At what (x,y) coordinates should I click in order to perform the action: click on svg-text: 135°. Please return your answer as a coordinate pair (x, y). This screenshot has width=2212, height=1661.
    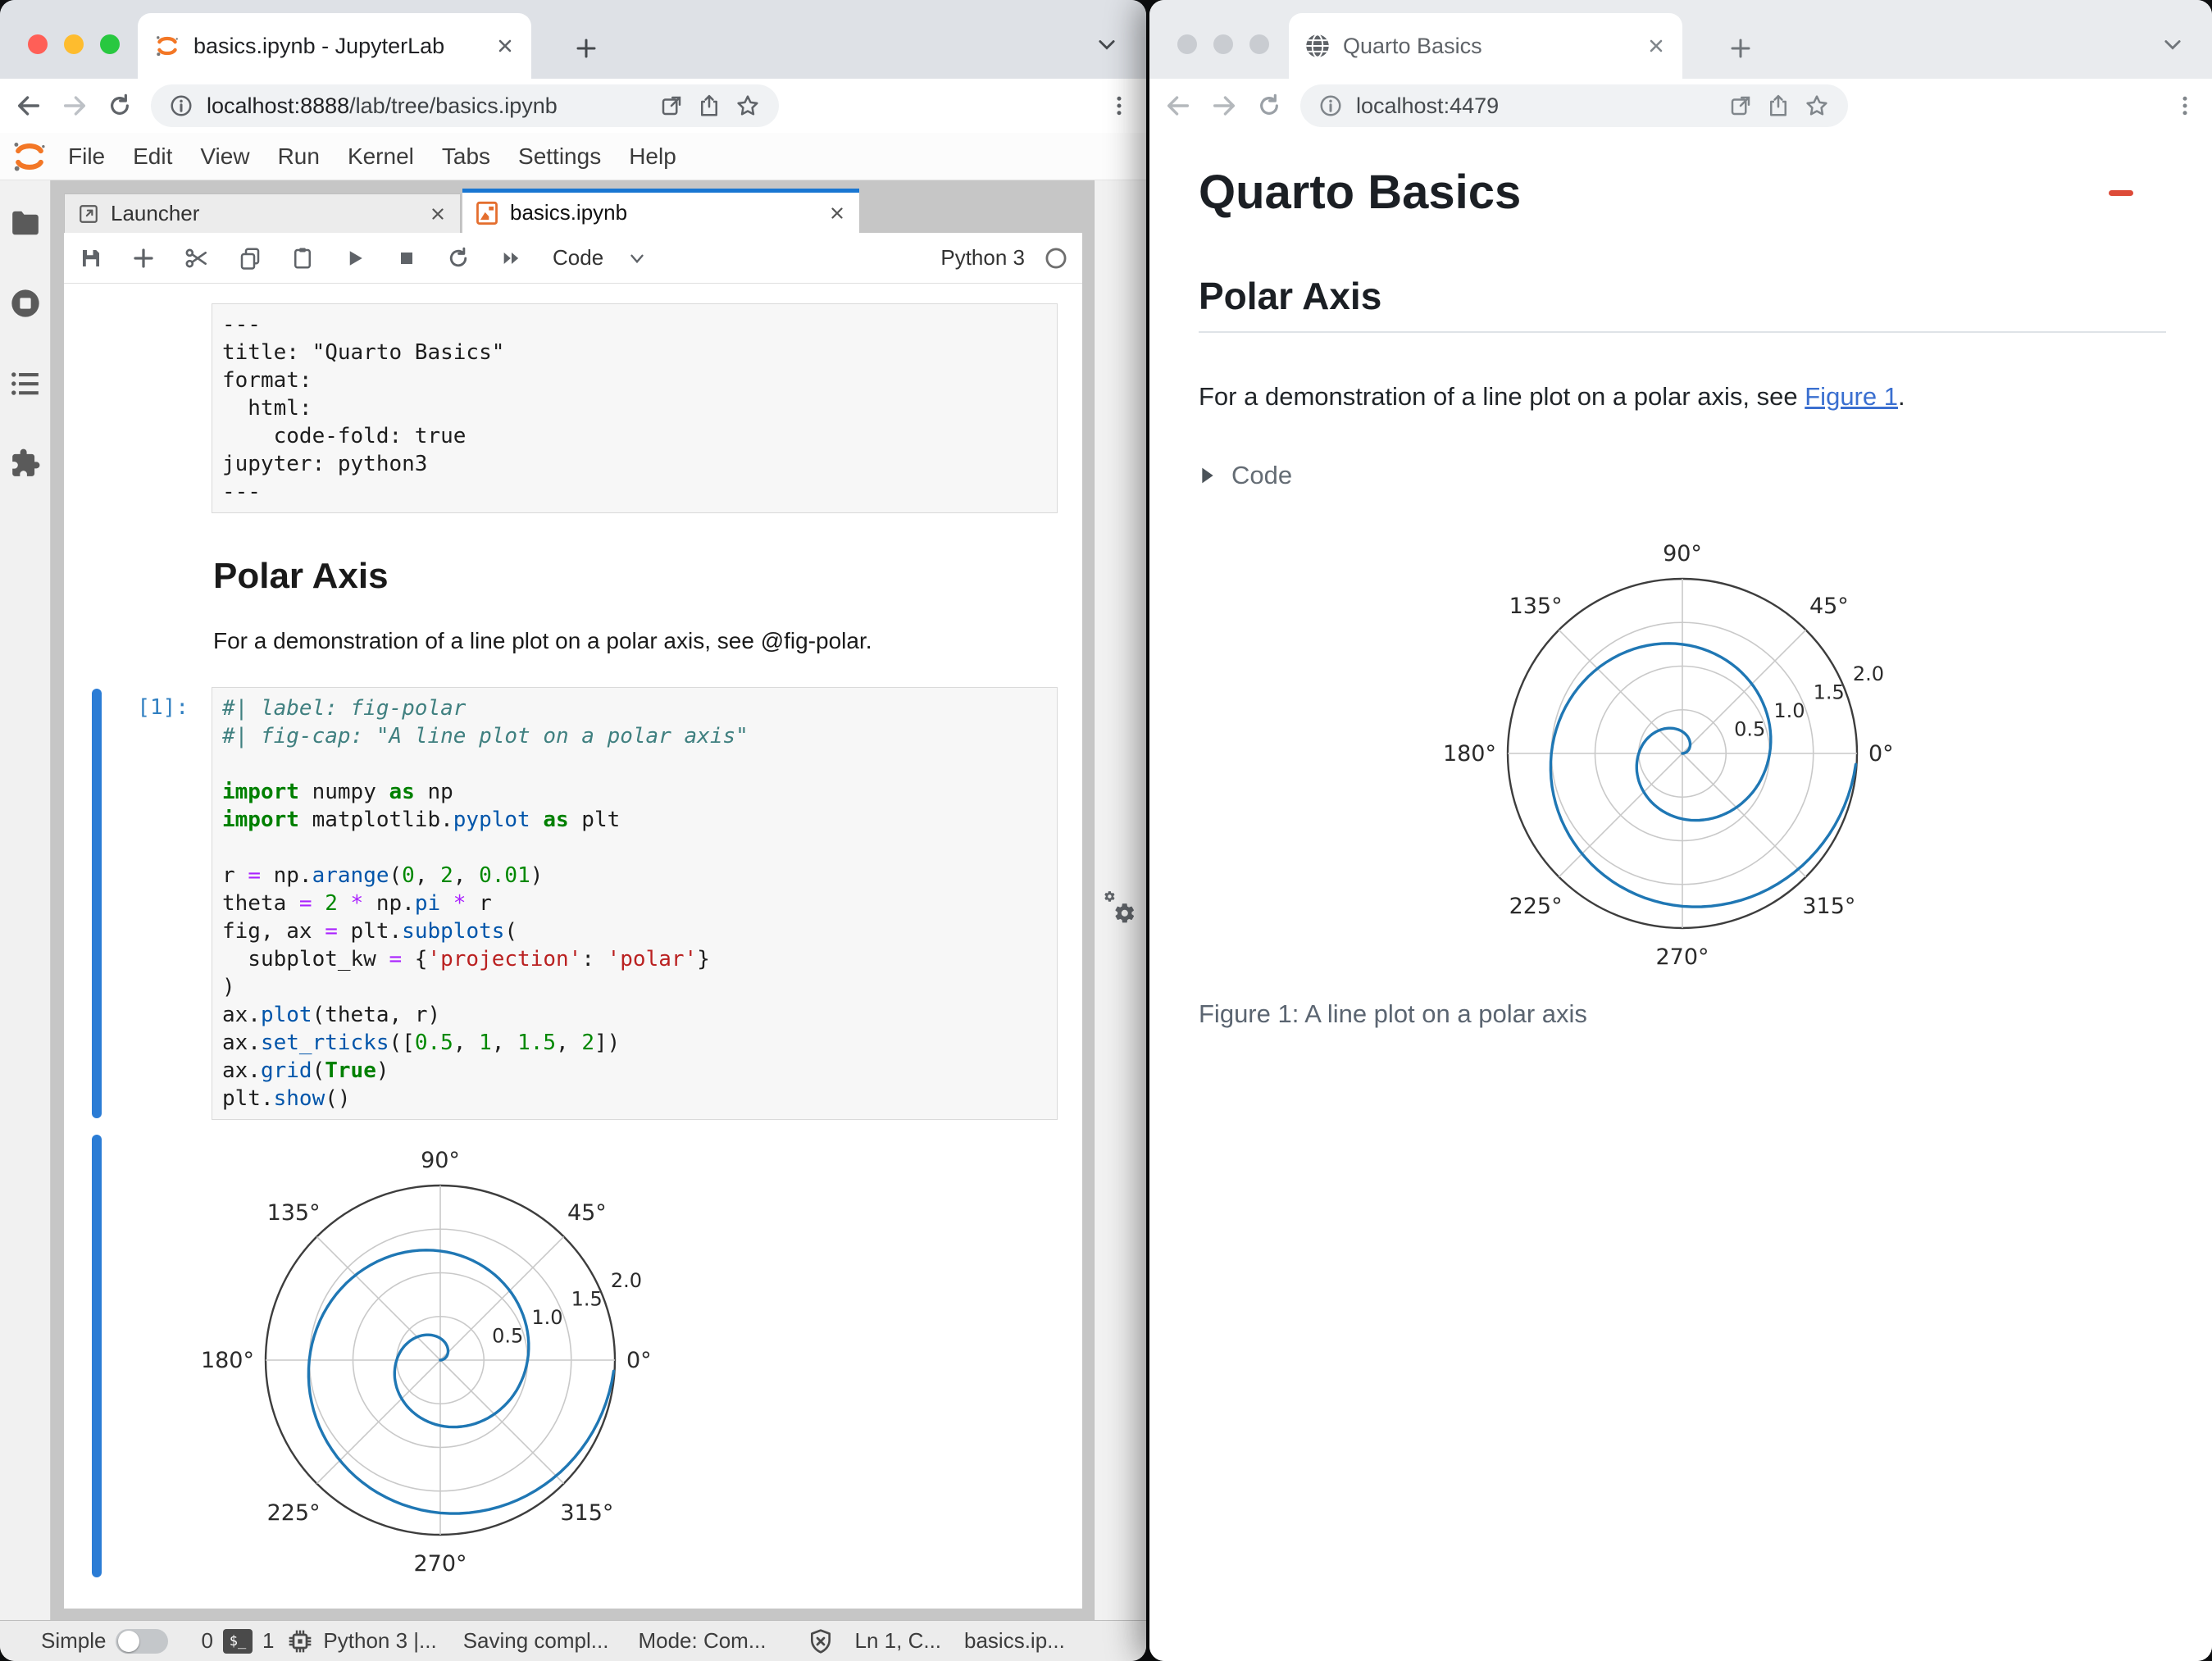
    Looking at the image, I should click on (294, 1213).